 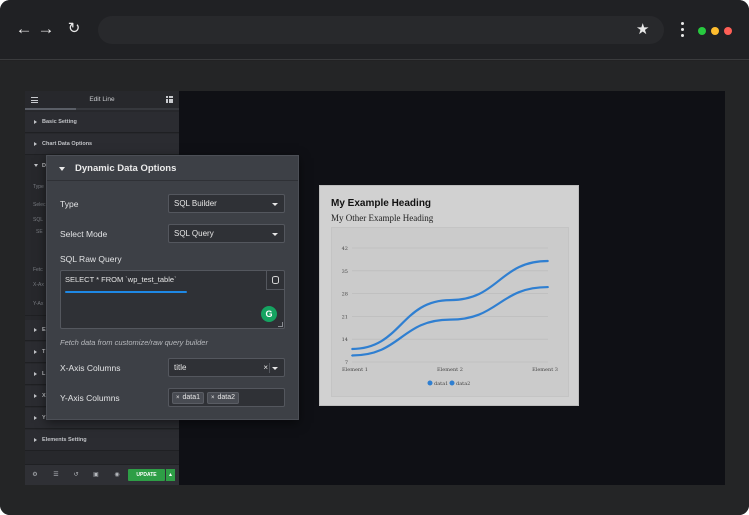 What do you see at coordinates (76, 475) in the screenshot?
I see `history-icon: ↺` at bounding box center [76, 475].